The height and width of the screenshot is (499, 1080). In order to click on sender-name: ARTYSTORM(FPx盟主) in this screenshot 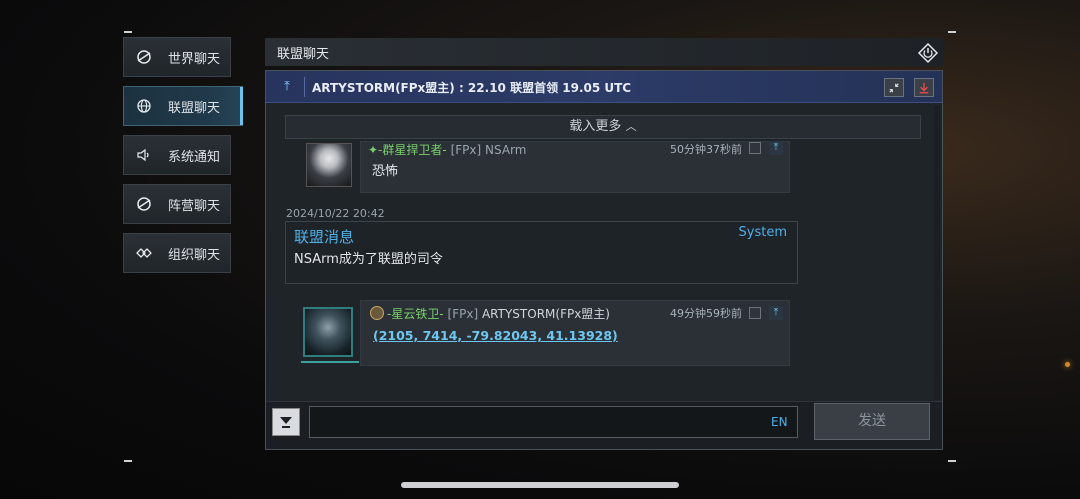, I will do `click(545, 314)`.